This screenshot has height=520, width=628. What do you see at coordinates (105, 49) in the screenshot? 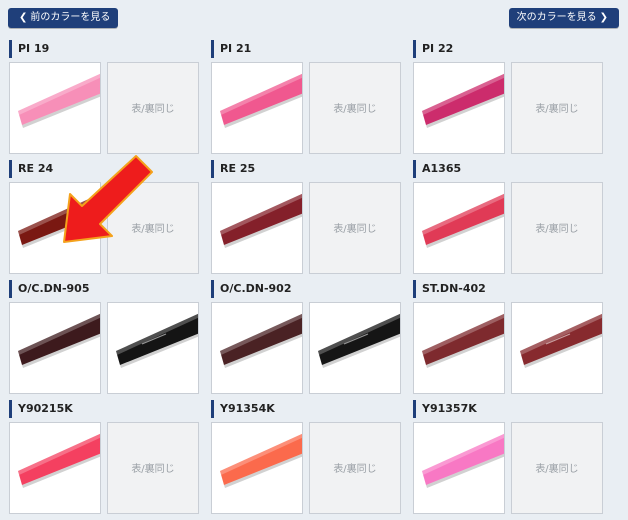
I see `color-code-label: PI 19` at bounding box center [105, 49].